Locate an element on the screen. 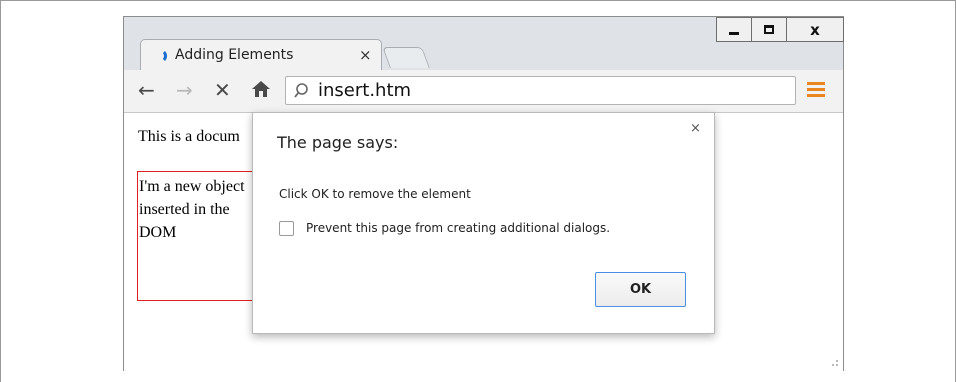 The width and height of the screenshot is (956, 382). dialog-title: The page says: is located at coordinates (338, 142).